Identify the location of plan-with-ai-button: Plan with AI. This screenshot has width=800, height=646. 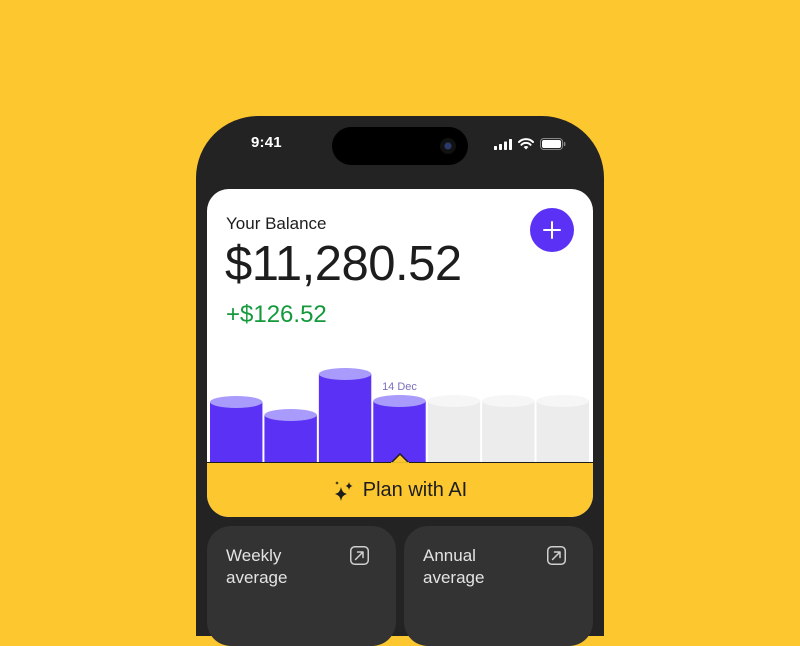
(400, 485).